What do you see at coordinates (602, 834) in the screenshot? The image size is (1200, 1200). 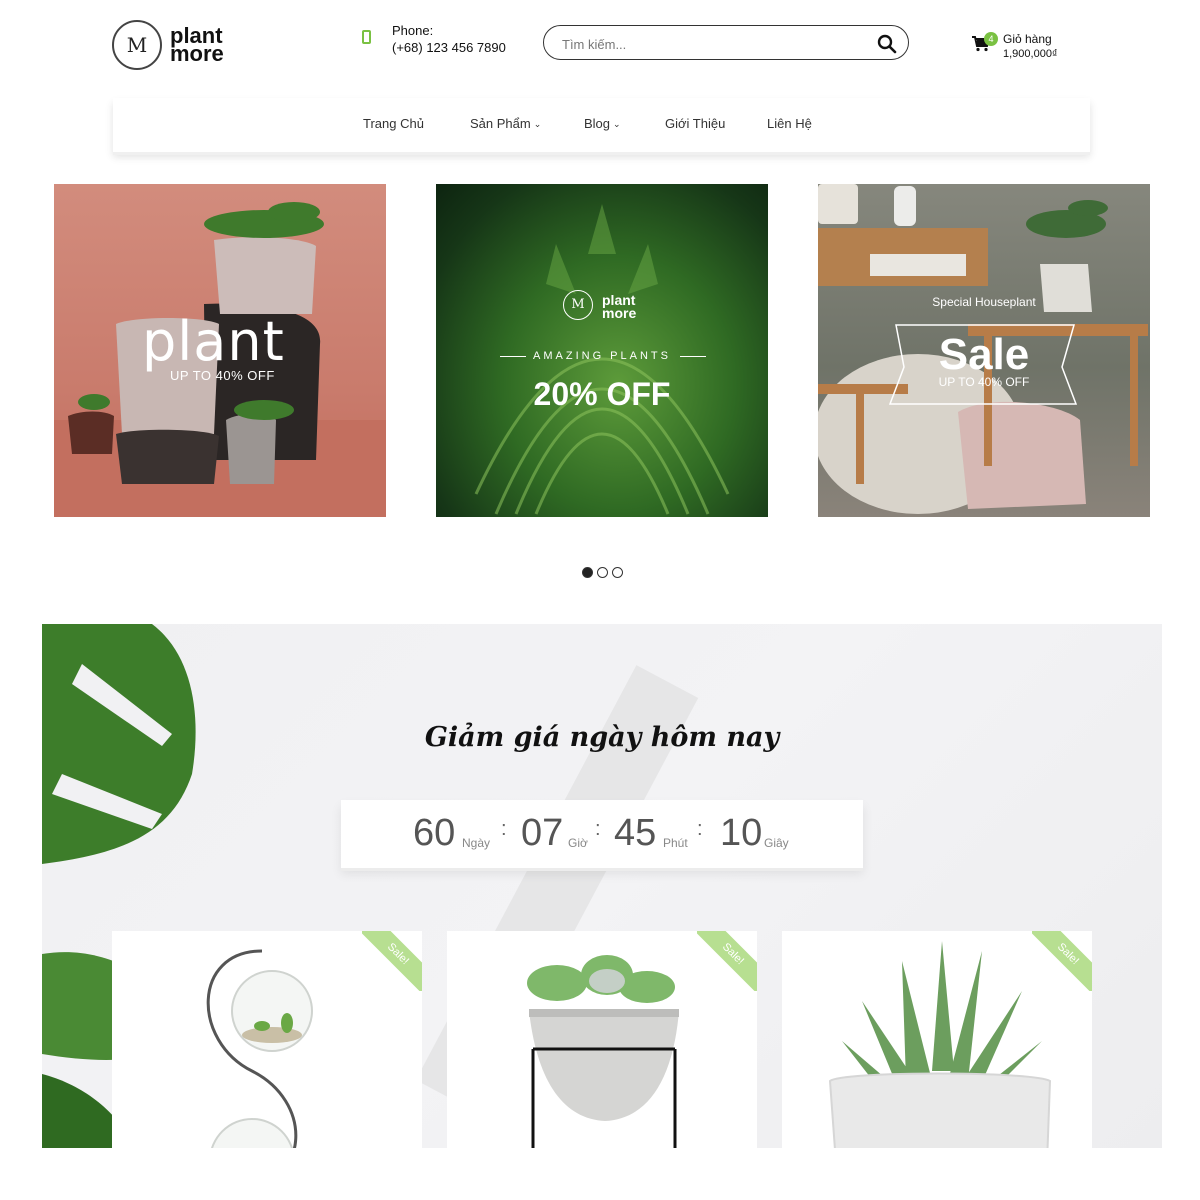 I see `countdown-timer: 60 Ngày : 07 Giờ : 45 Phút : 10 Giây` at bounding box center [602, 834].